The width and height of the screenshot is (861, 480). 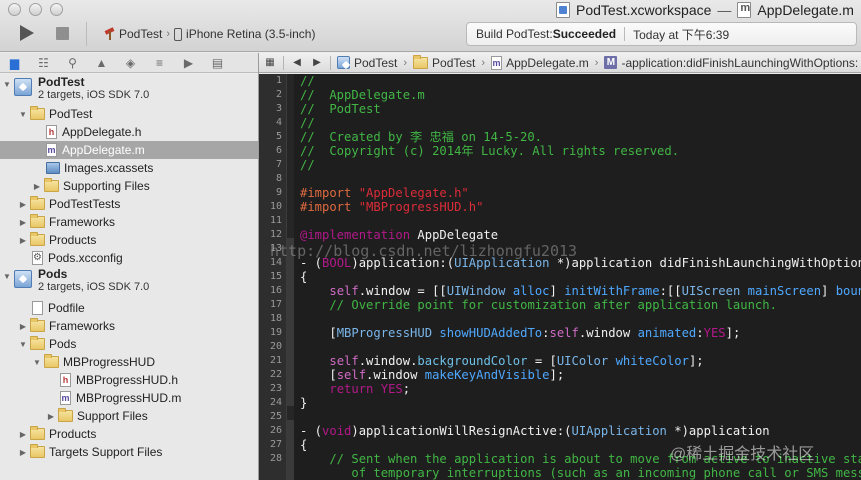 I want to click on file-label: MBProgressHUD.h, so click(x=127, y=380).